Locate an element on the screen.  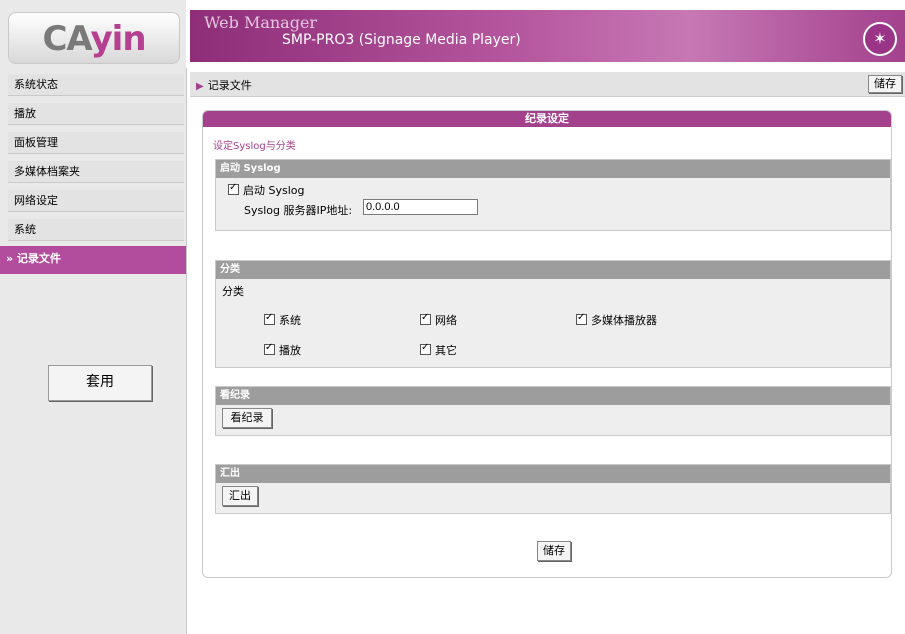
breadcrumb-arrow-icon: ▶ is located at coordinates (200, 86).